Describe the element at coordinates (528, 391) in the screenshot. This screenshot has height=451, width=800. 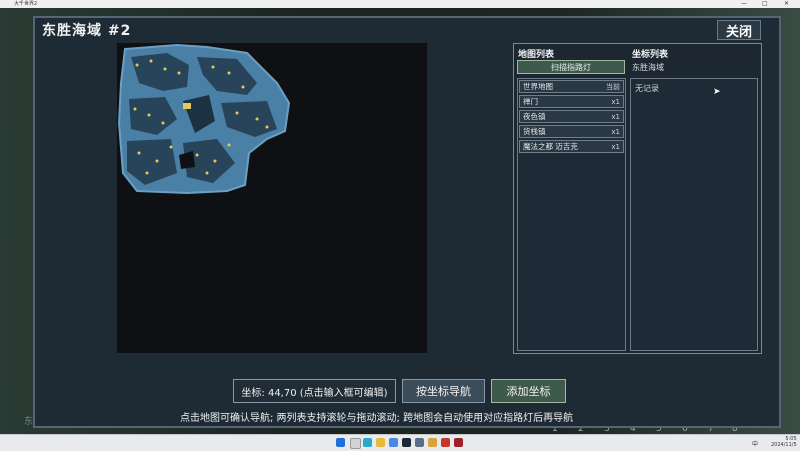
I see `add-coordinate-button: 添加坐标` at that location.